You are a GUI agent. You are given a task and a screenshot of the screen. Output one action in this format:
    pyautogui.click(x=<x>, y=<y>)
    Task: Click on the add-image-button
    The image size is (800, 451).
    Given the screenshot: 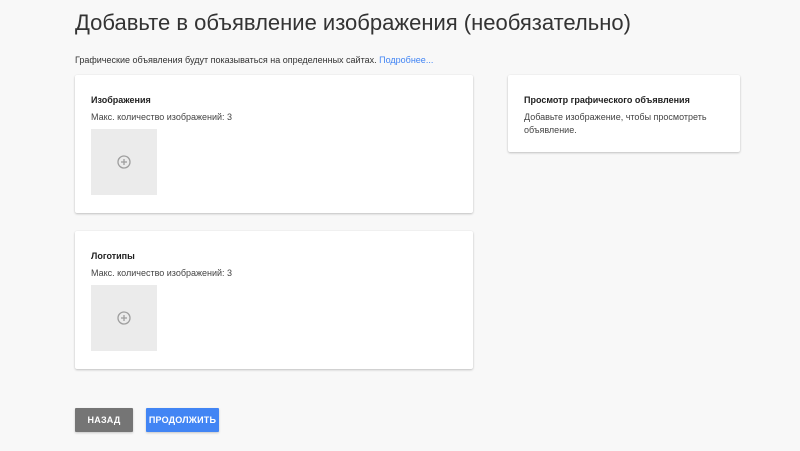 What is the action you would take?
    pyautogui.click(x=124, y=162)
    